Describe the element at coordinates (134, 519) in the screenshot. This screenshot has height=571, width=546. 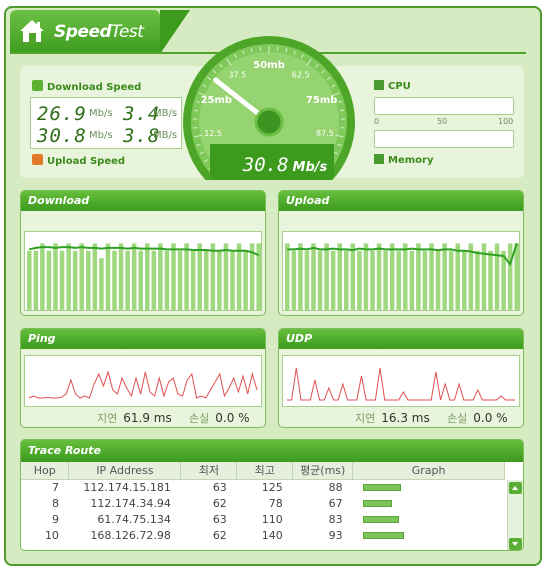
I see `ip-cell: 61.74.75.134` at that location.